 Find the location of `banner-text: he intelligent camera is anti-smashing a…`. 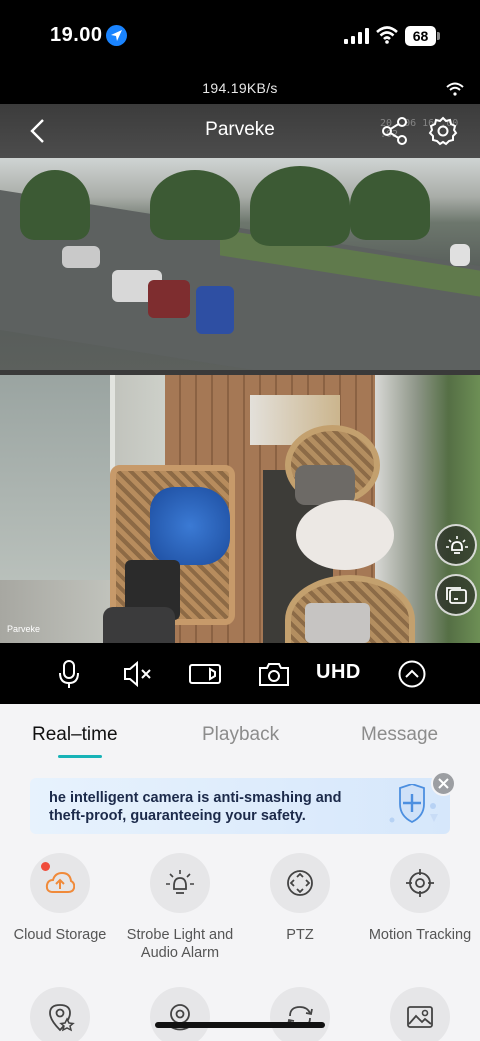

banner-text: he intelligent camera is anti-smashing a… is located at coordinates (195, 807).